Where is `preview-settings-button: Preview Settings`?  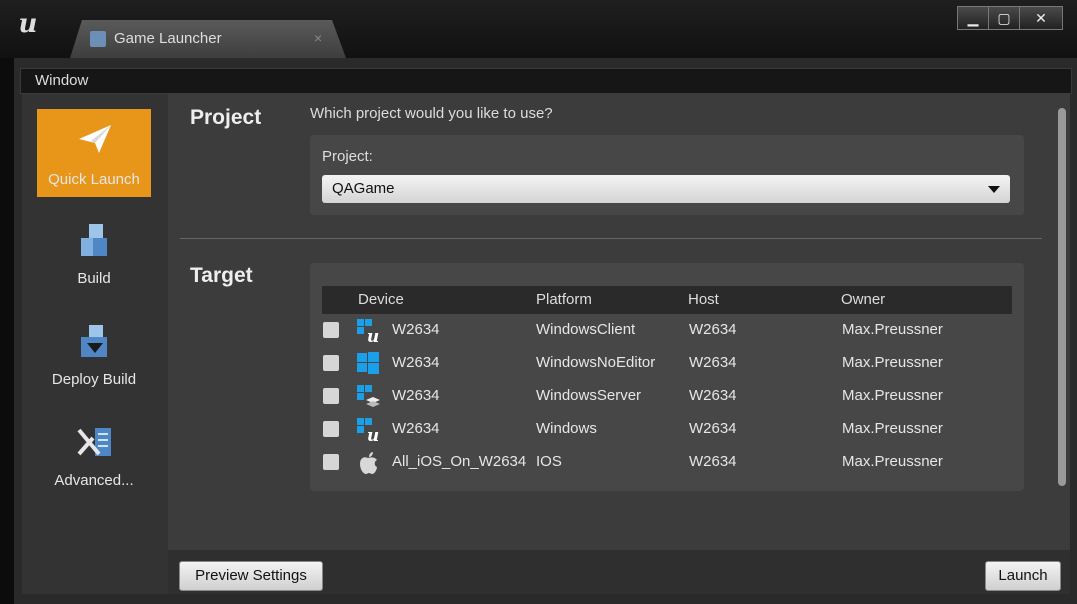
preview-settings-button: Preview Settings is located at coordinates (251, 576).